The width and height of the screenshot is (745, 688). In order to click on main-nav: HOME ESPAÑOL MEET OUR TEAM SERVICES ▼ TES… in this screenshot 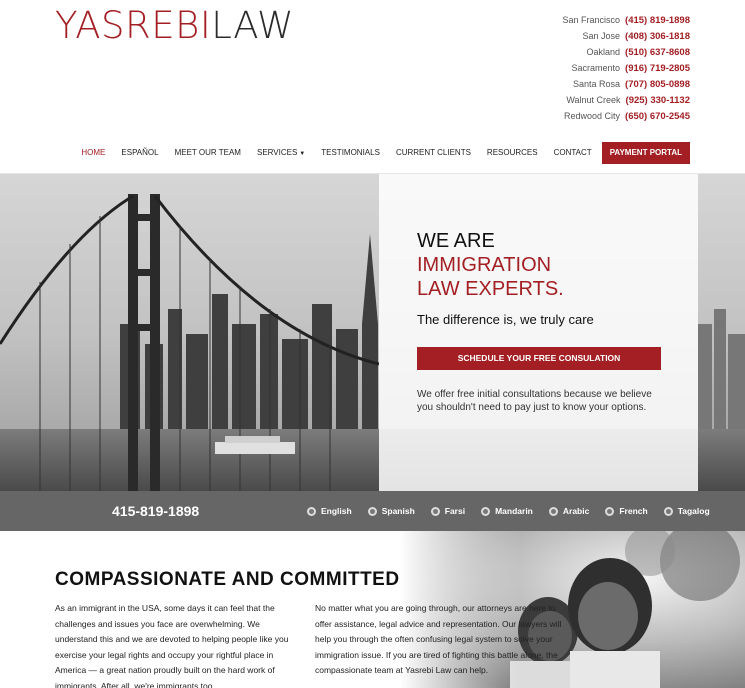, I will do `click(381, 153)`.